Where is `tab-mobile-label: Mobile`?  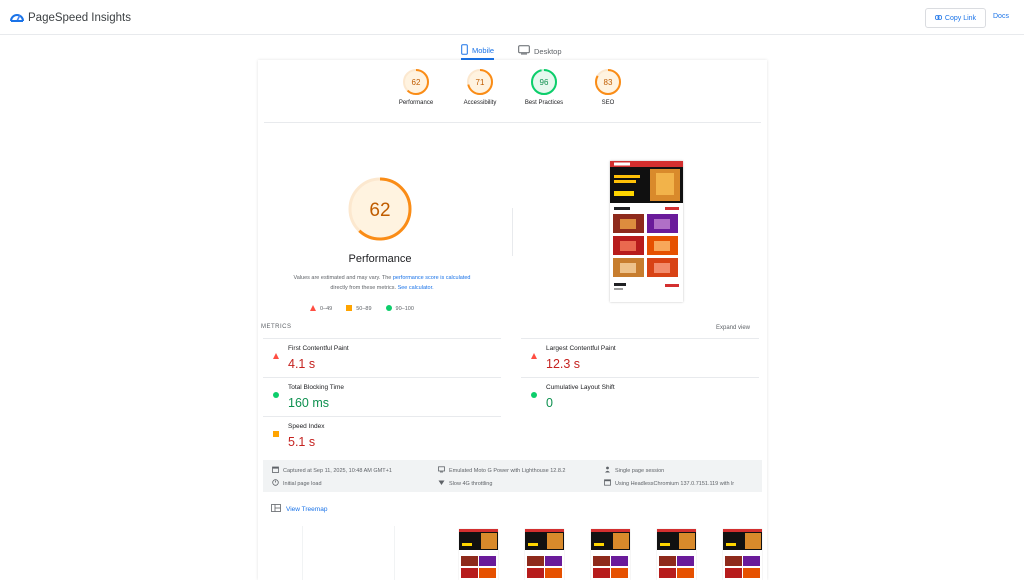 tab-mobile-label: Mobile is located at coordinates (483, 50).